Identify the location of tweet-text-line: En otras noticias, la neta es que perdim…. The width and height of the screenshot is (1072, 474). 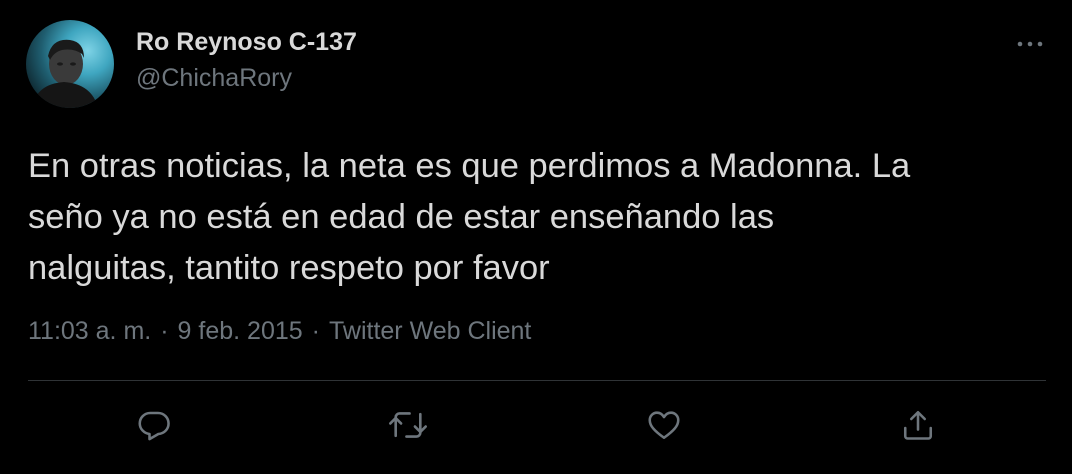
(469, 166).